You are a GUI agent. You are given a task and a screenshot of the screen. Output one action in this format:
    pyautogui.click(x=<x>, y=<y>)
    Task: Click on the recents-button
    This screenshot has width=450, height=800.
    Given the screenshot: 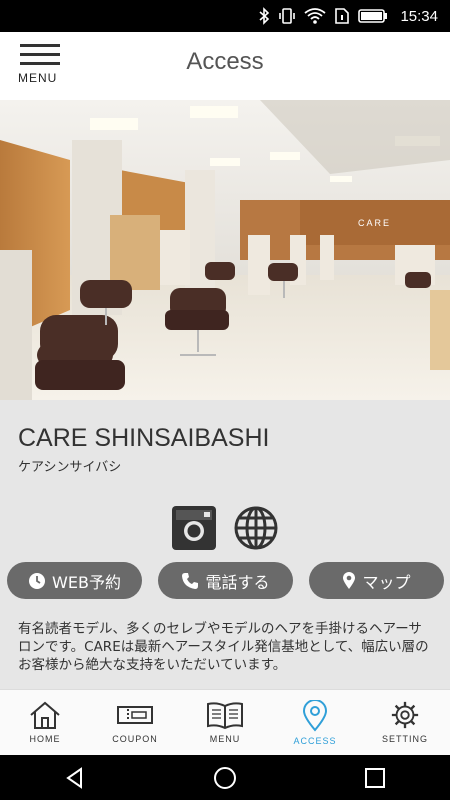 What is the action you would take?
    pyautogui.click(x=375, y=778)
    